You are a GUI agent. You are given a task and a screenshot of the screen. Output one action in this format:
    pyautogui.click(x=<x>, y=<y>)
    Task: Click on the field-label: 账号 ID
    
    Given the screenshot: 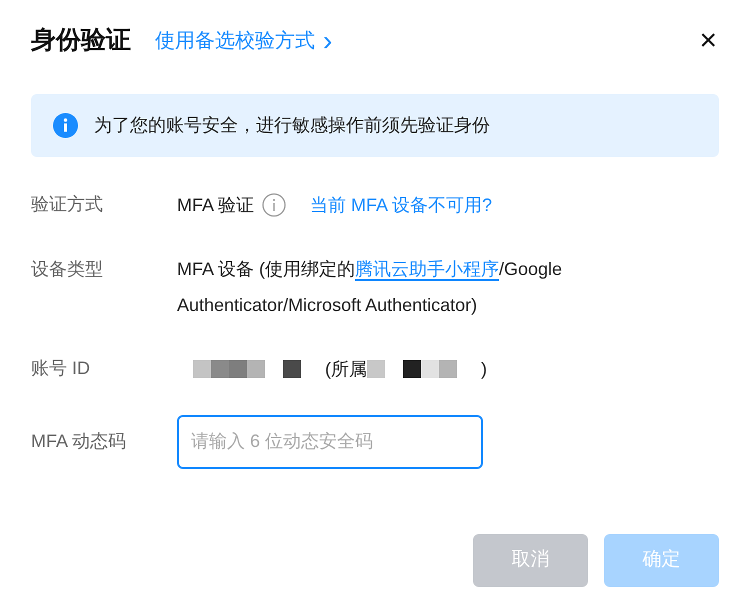 What is the action you would take?
    pyautogui.click(x=61, y=368)
    